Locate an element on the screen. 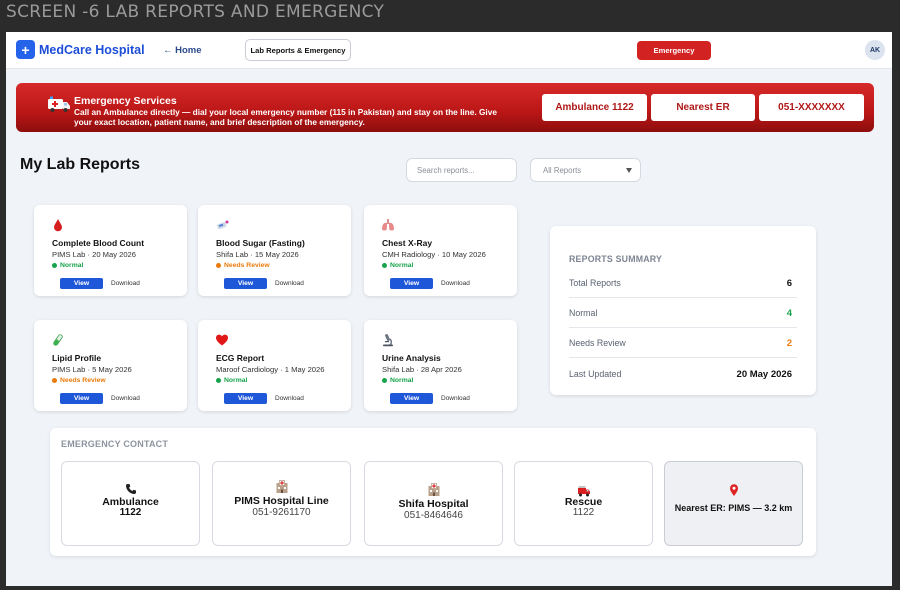 This screenshot has height=590, width=900. report-title: Chest X-Ray is located at coordinates (407, 243).